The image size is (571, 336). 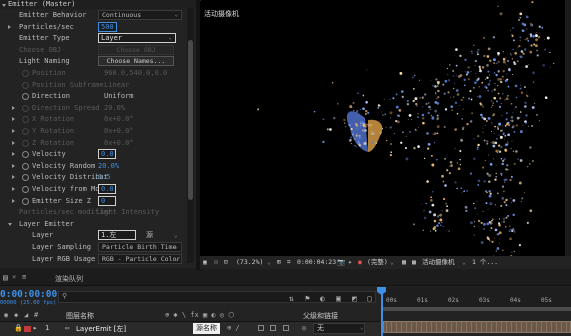 I want to click on property-dropdown: Particle Birth Time ⌄, so click(x=140, y=247).